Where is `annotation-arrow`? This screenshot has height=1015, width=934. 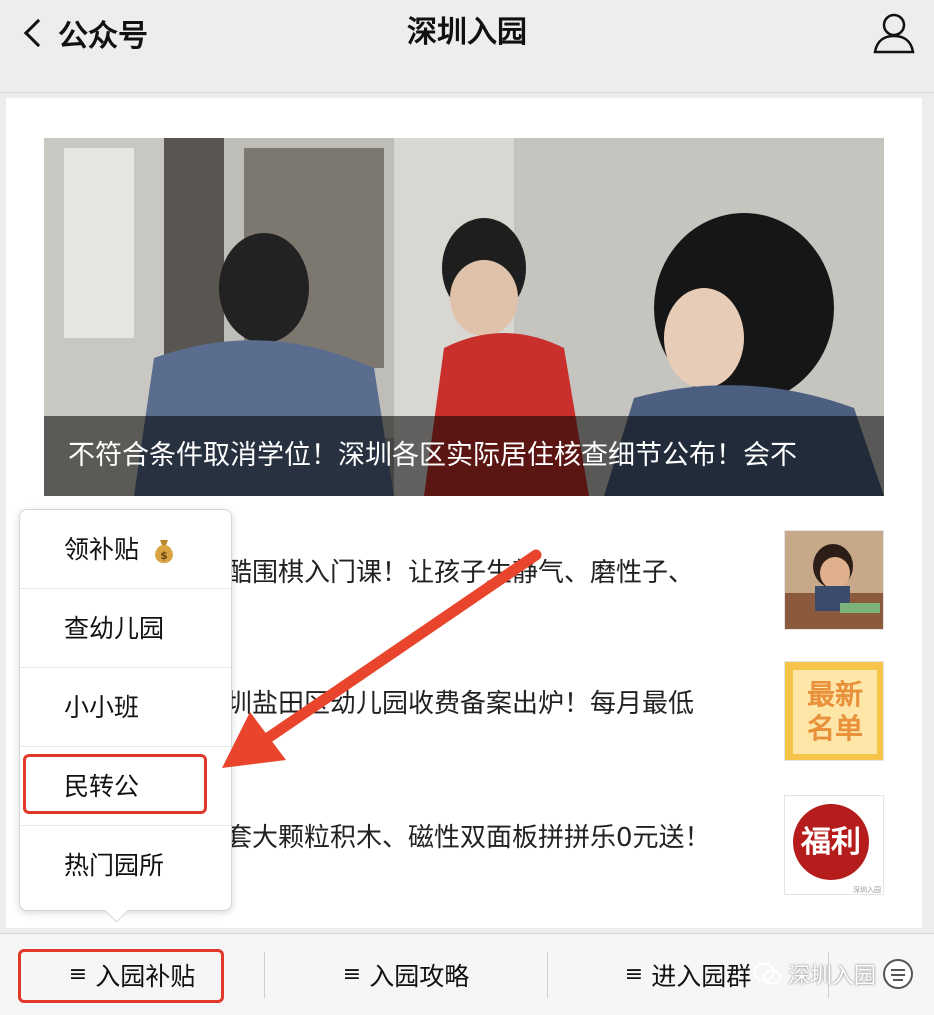 annotation-arrow is located at coordinates (382, 658).